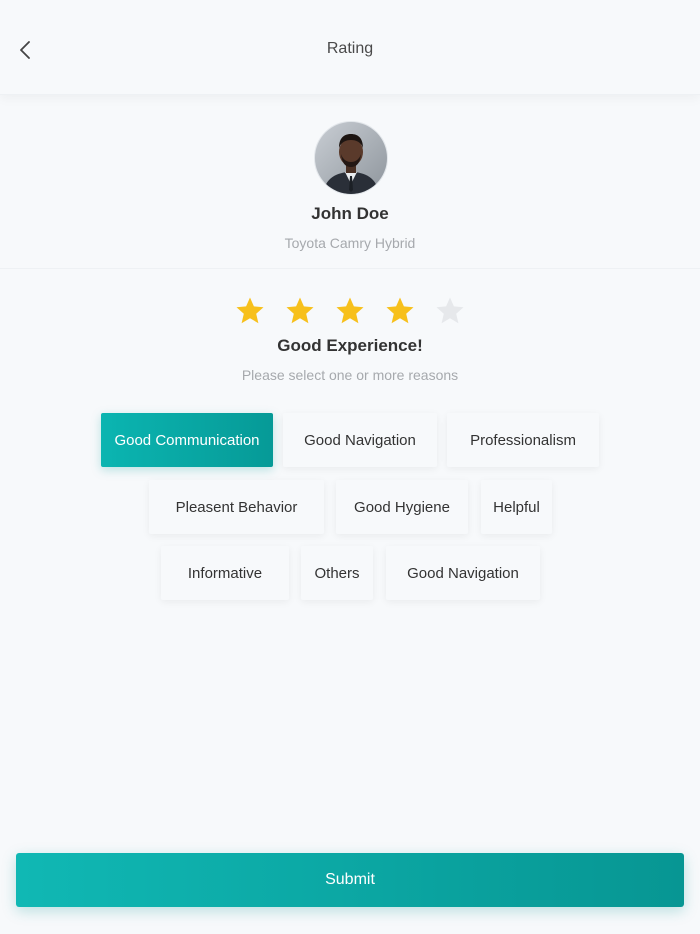 This screenshot has width=700, height=934. I want to click on driver-photo, so click(351, 158).